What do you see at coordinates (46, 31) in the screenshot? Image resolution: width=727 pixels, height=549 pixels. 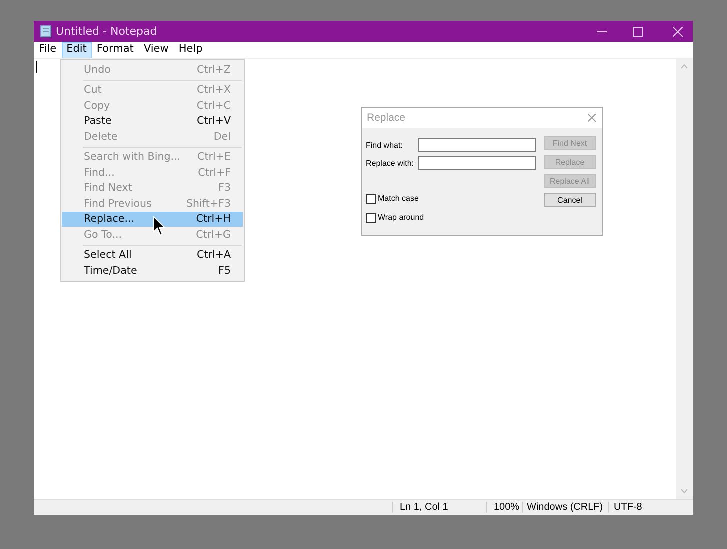 I see `notepad-icon` at bounding box center [46, 31].